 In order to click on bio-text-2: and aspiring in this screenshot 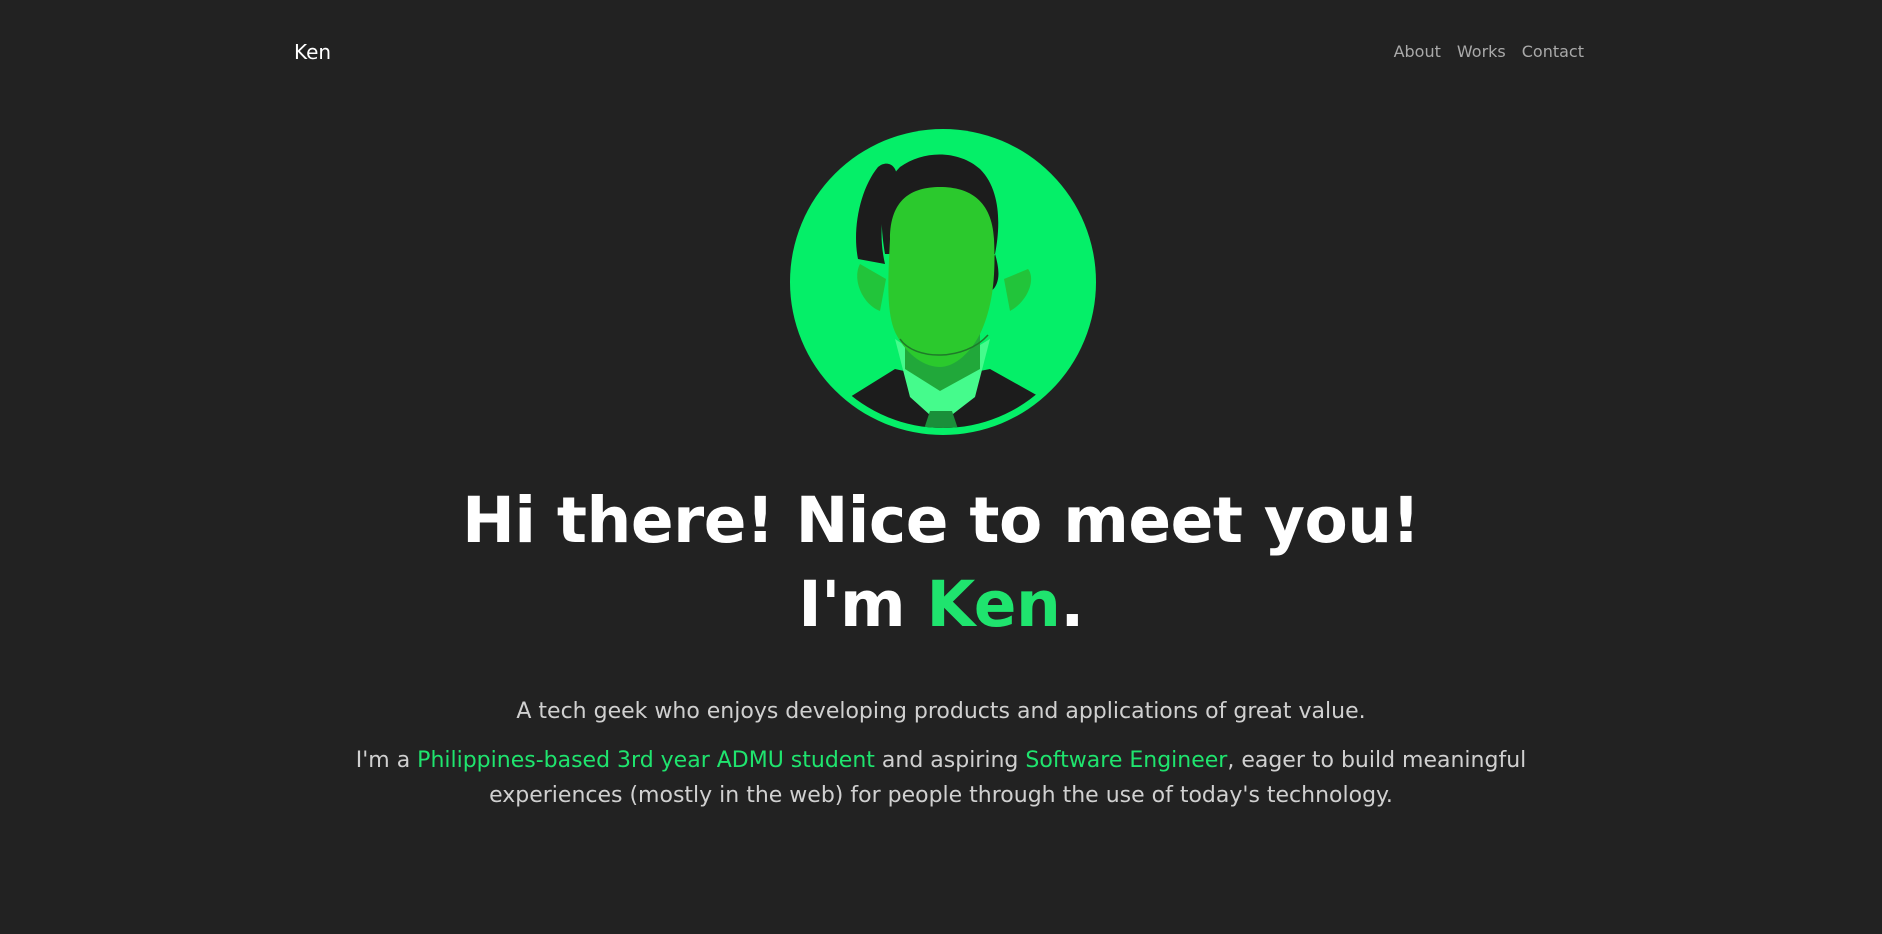, I will do `click(950, 760)`.